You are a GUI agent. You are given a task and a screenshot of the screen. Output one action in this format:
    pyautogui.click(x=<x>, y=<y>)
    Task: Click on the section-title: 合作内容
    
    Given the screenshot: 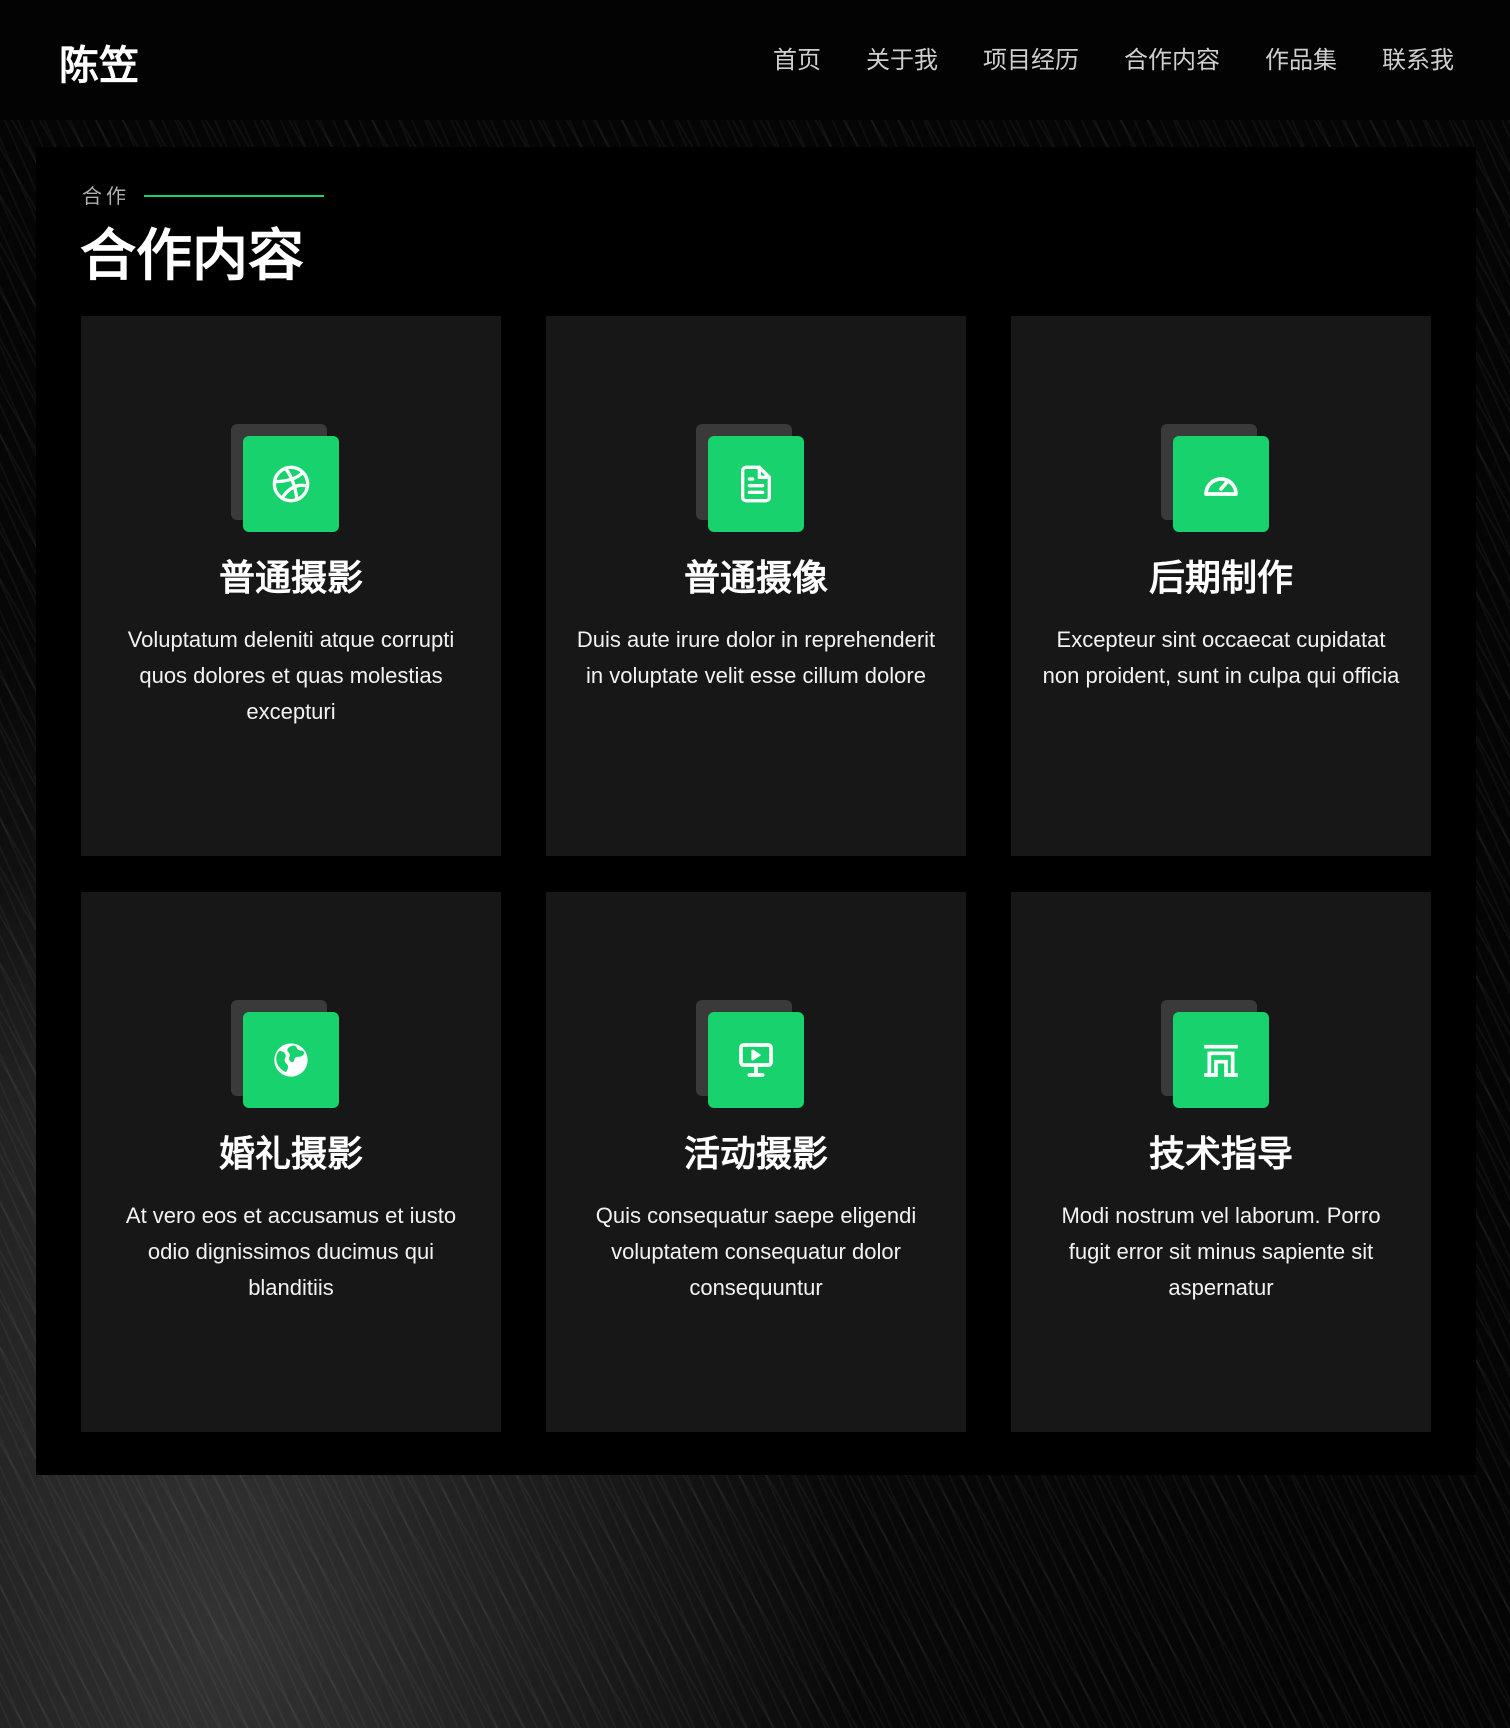 What is the action you would take?
    pyautogui.click(x=192, y=256)
    